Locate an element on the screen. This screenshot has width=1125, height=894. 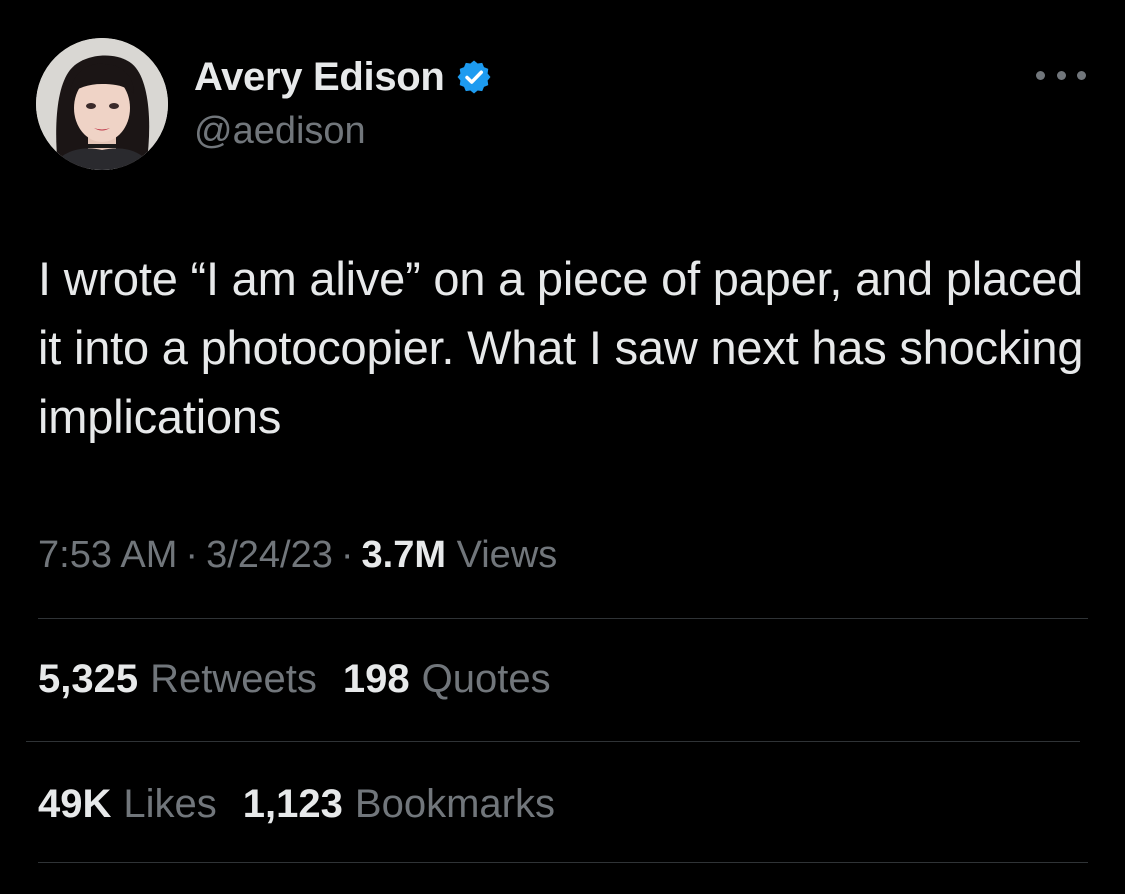
stats-row-shares: 5,325 Retweets 198 Quotes is located at coordinates (294, 679).